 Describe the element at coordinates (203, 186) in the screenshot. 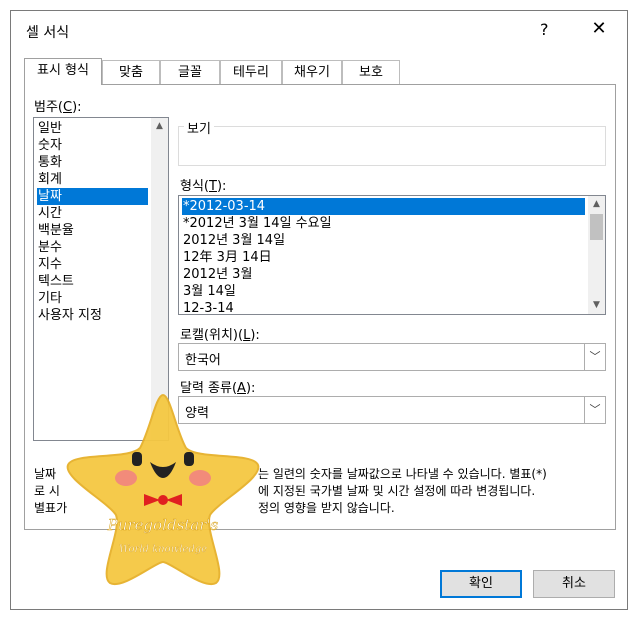

I see `format-label: 형식(T):` at that location.